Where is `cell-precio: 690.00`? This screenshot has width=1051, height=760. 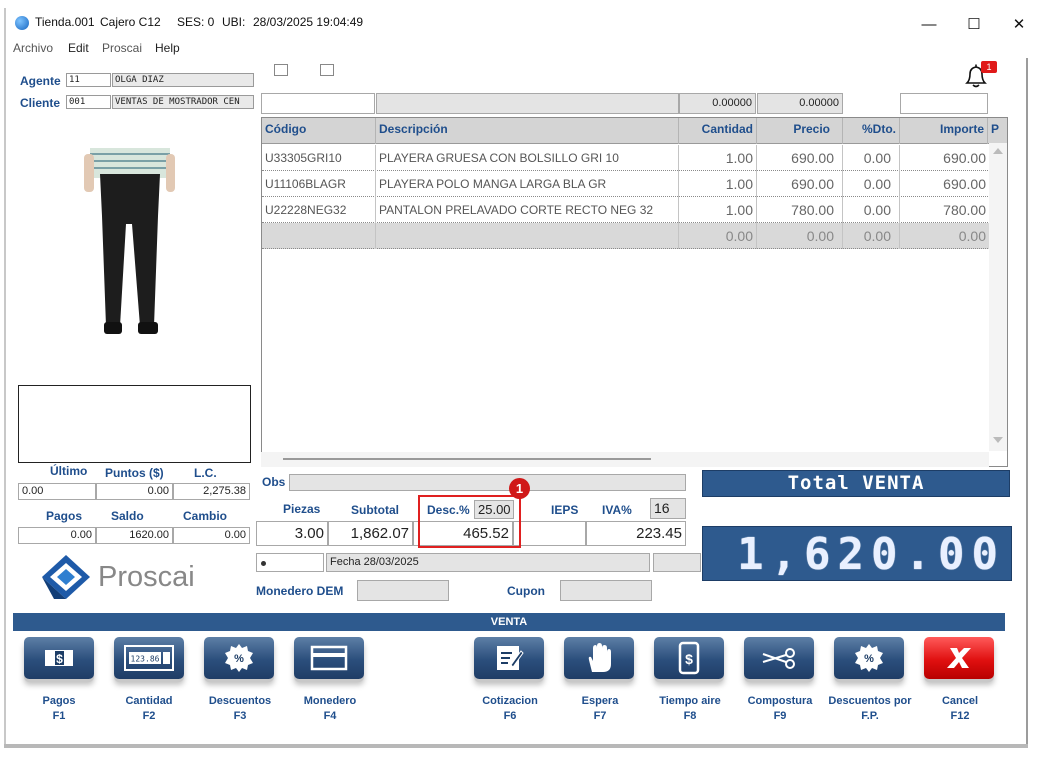 cell-precio: 690.00 is located at coordinates (800, 158).